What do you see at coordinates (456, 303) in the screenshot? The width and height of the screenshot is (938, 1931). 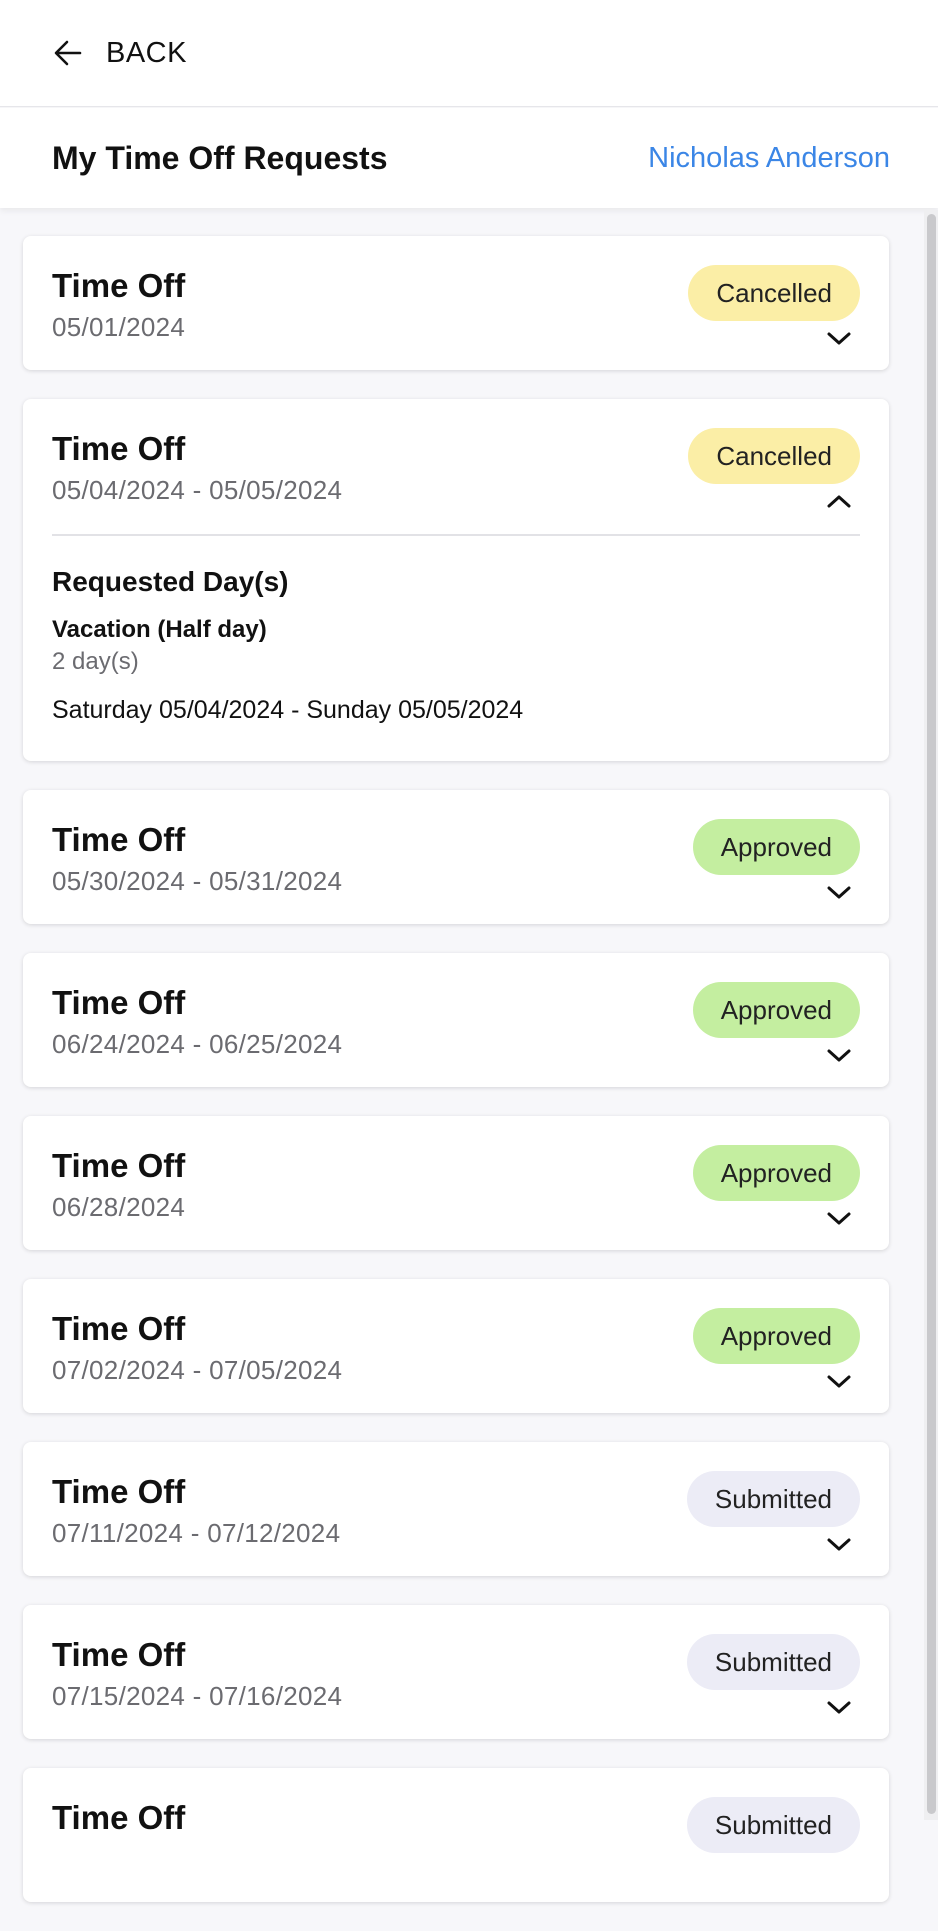 I see `request-card: Time Off 05/01/2024 Cancelled` at bounding box center [456, 303].